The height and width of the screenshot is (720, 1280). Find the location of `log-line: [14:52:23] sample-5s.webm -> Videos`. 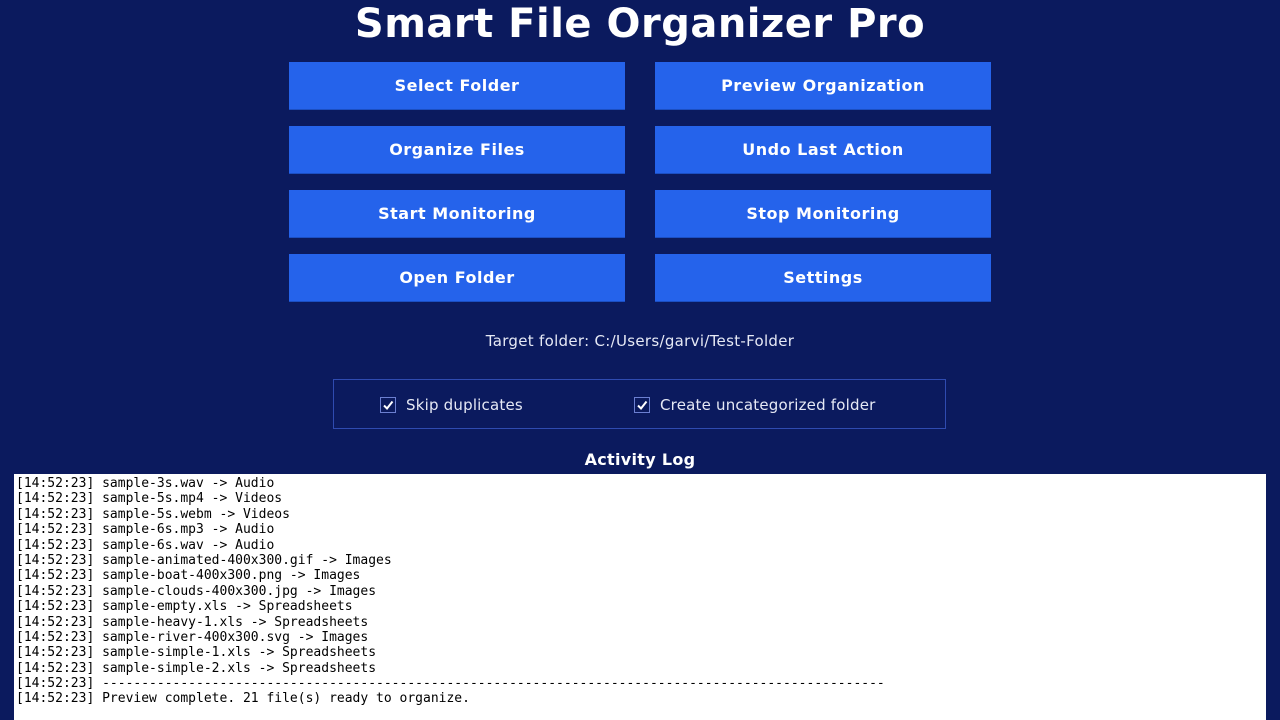

log-line: [14:52:23] sample-5s.webm -> Videos is located at coordinates (153, 514).